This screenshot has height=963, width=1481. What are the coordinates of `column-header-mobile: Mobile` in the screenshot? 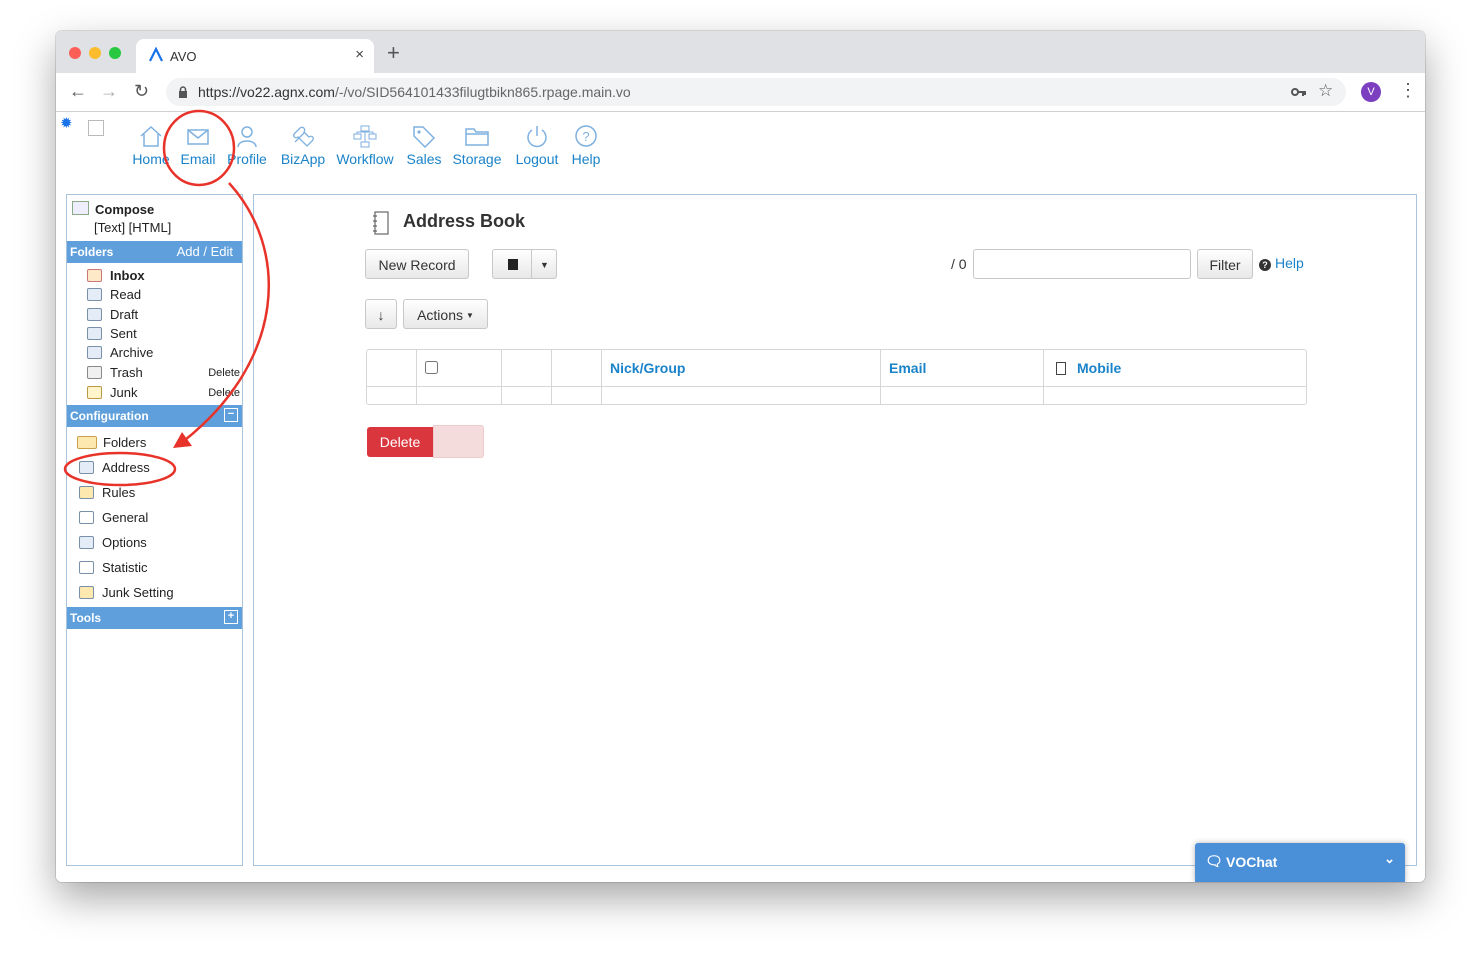 It's located at (1099, 368).